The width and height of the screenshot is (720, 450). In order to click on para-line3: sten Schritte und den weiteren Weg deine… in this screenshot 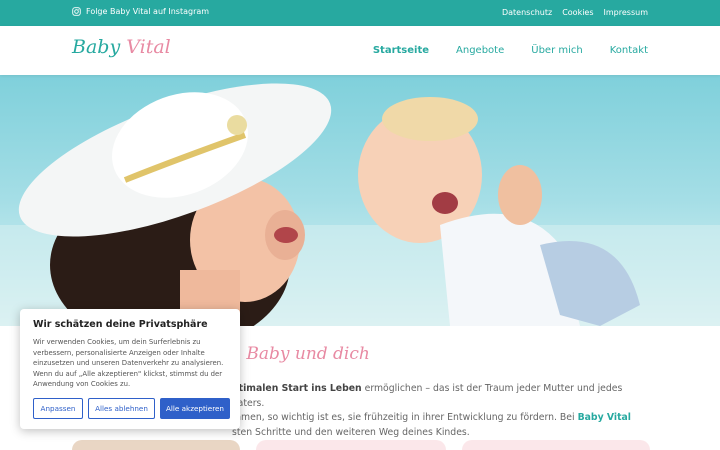, I will do `click(351, 432)`.